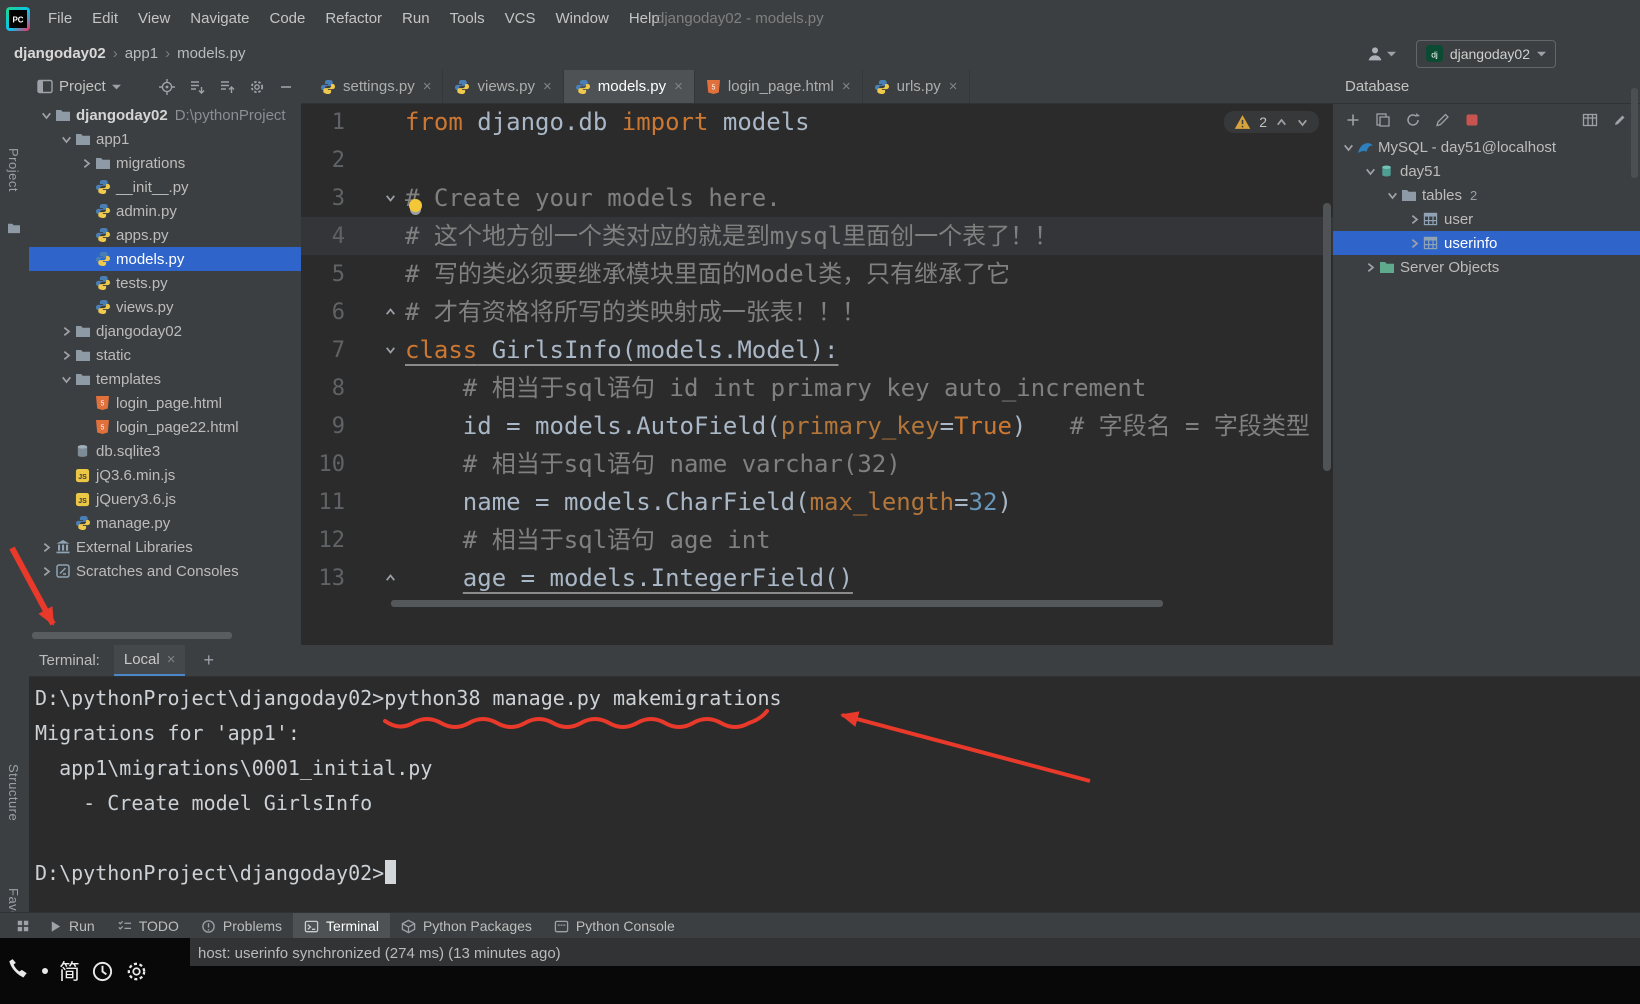 The height and width of the screenshot is (1004, 1640). I want to click on new-terminal-tab-button: +, so click(208, 660).